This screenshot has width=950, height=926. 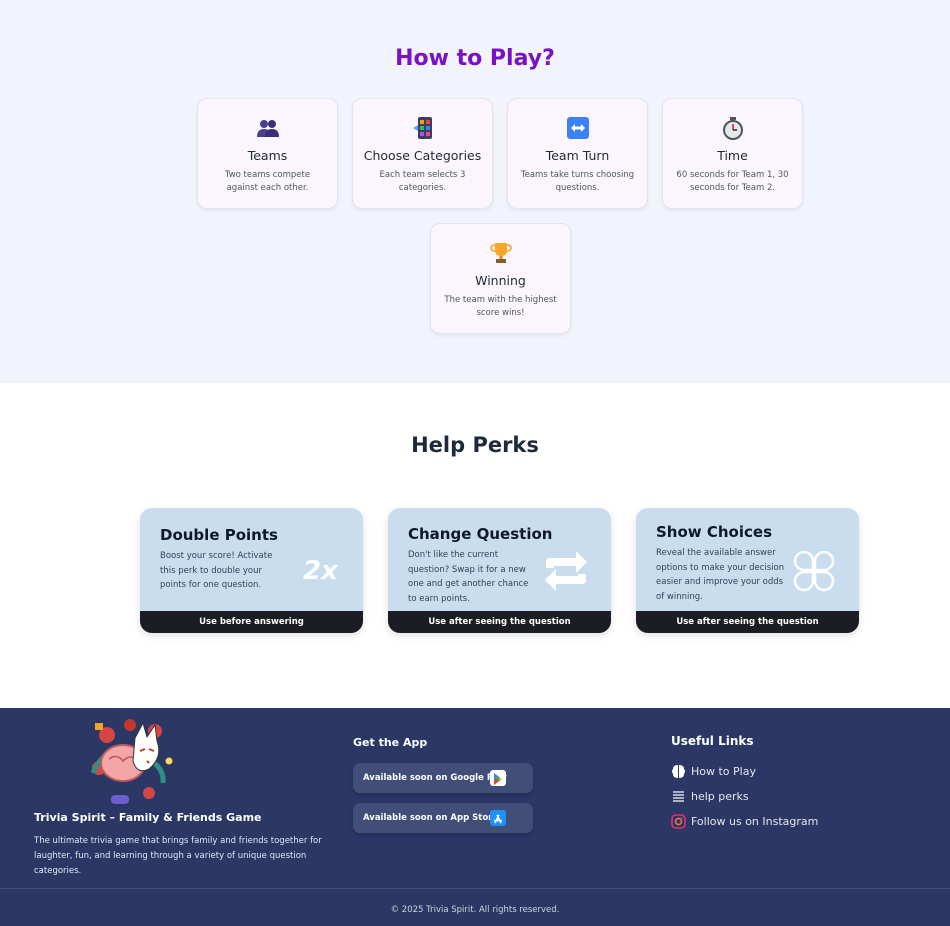 I want to click on card-desc: The team with the highest score wins!, so click(x=500, y=306).